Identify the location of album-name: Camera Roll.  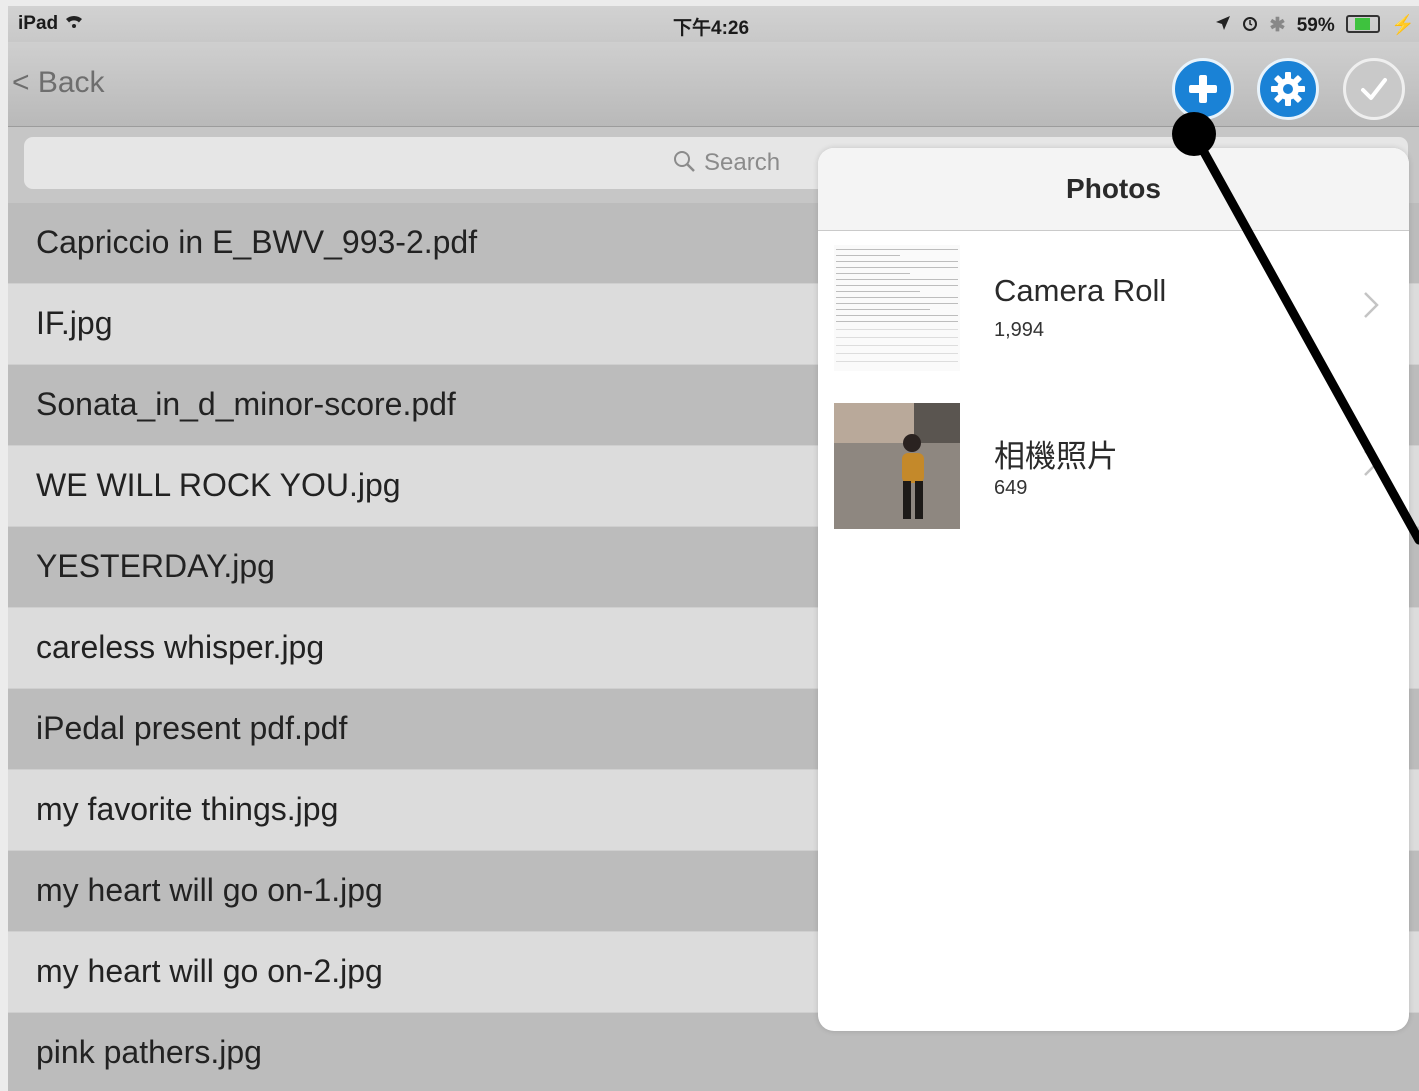
(1080, 290).